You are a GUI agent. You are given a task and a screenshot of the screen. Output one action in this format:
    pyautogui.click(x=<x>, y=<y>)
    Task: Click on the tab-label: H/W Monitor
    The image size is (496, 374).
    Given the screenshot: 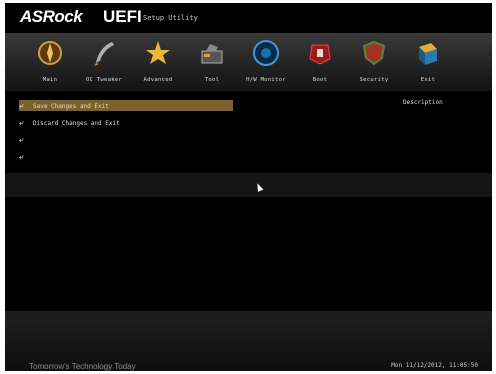 What is the action you would take?
    pyautogui.click(x=266, y=80)
    